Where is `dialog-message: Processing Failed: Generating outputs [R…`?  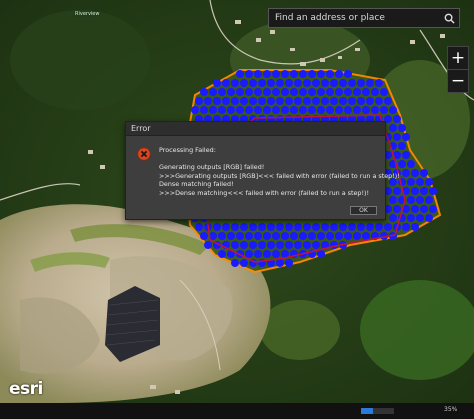 dialog-message: Processing Failed: Generating outputs [R… is located at coordinates (279, 172).